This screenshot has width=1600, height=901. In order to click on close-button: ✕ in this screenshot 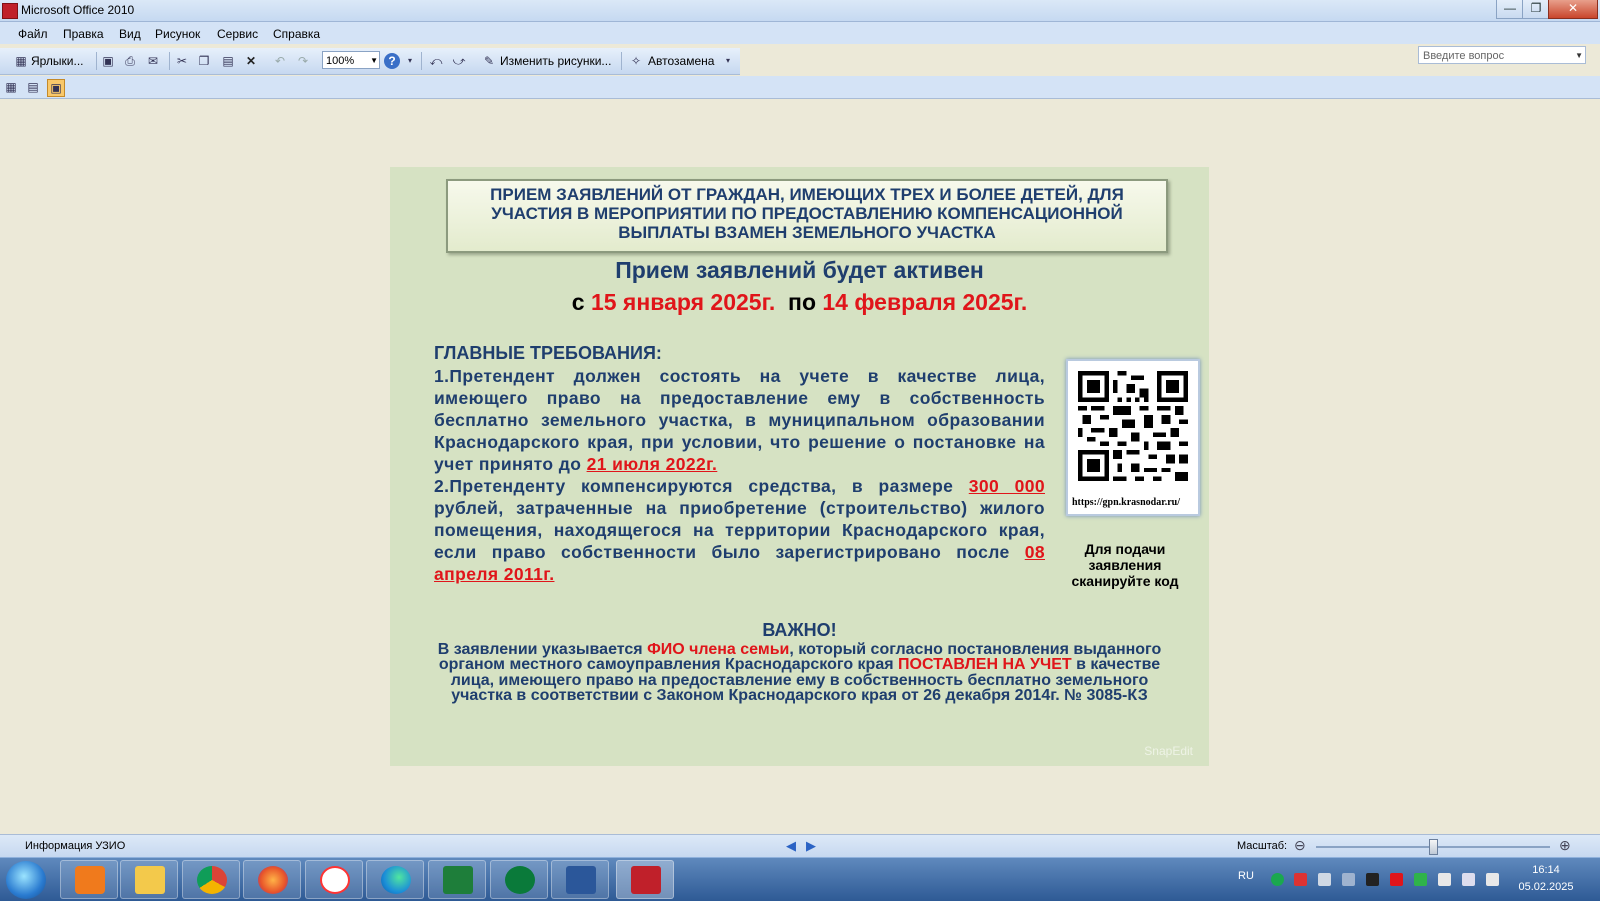, I will do `click(1573, 9)`.